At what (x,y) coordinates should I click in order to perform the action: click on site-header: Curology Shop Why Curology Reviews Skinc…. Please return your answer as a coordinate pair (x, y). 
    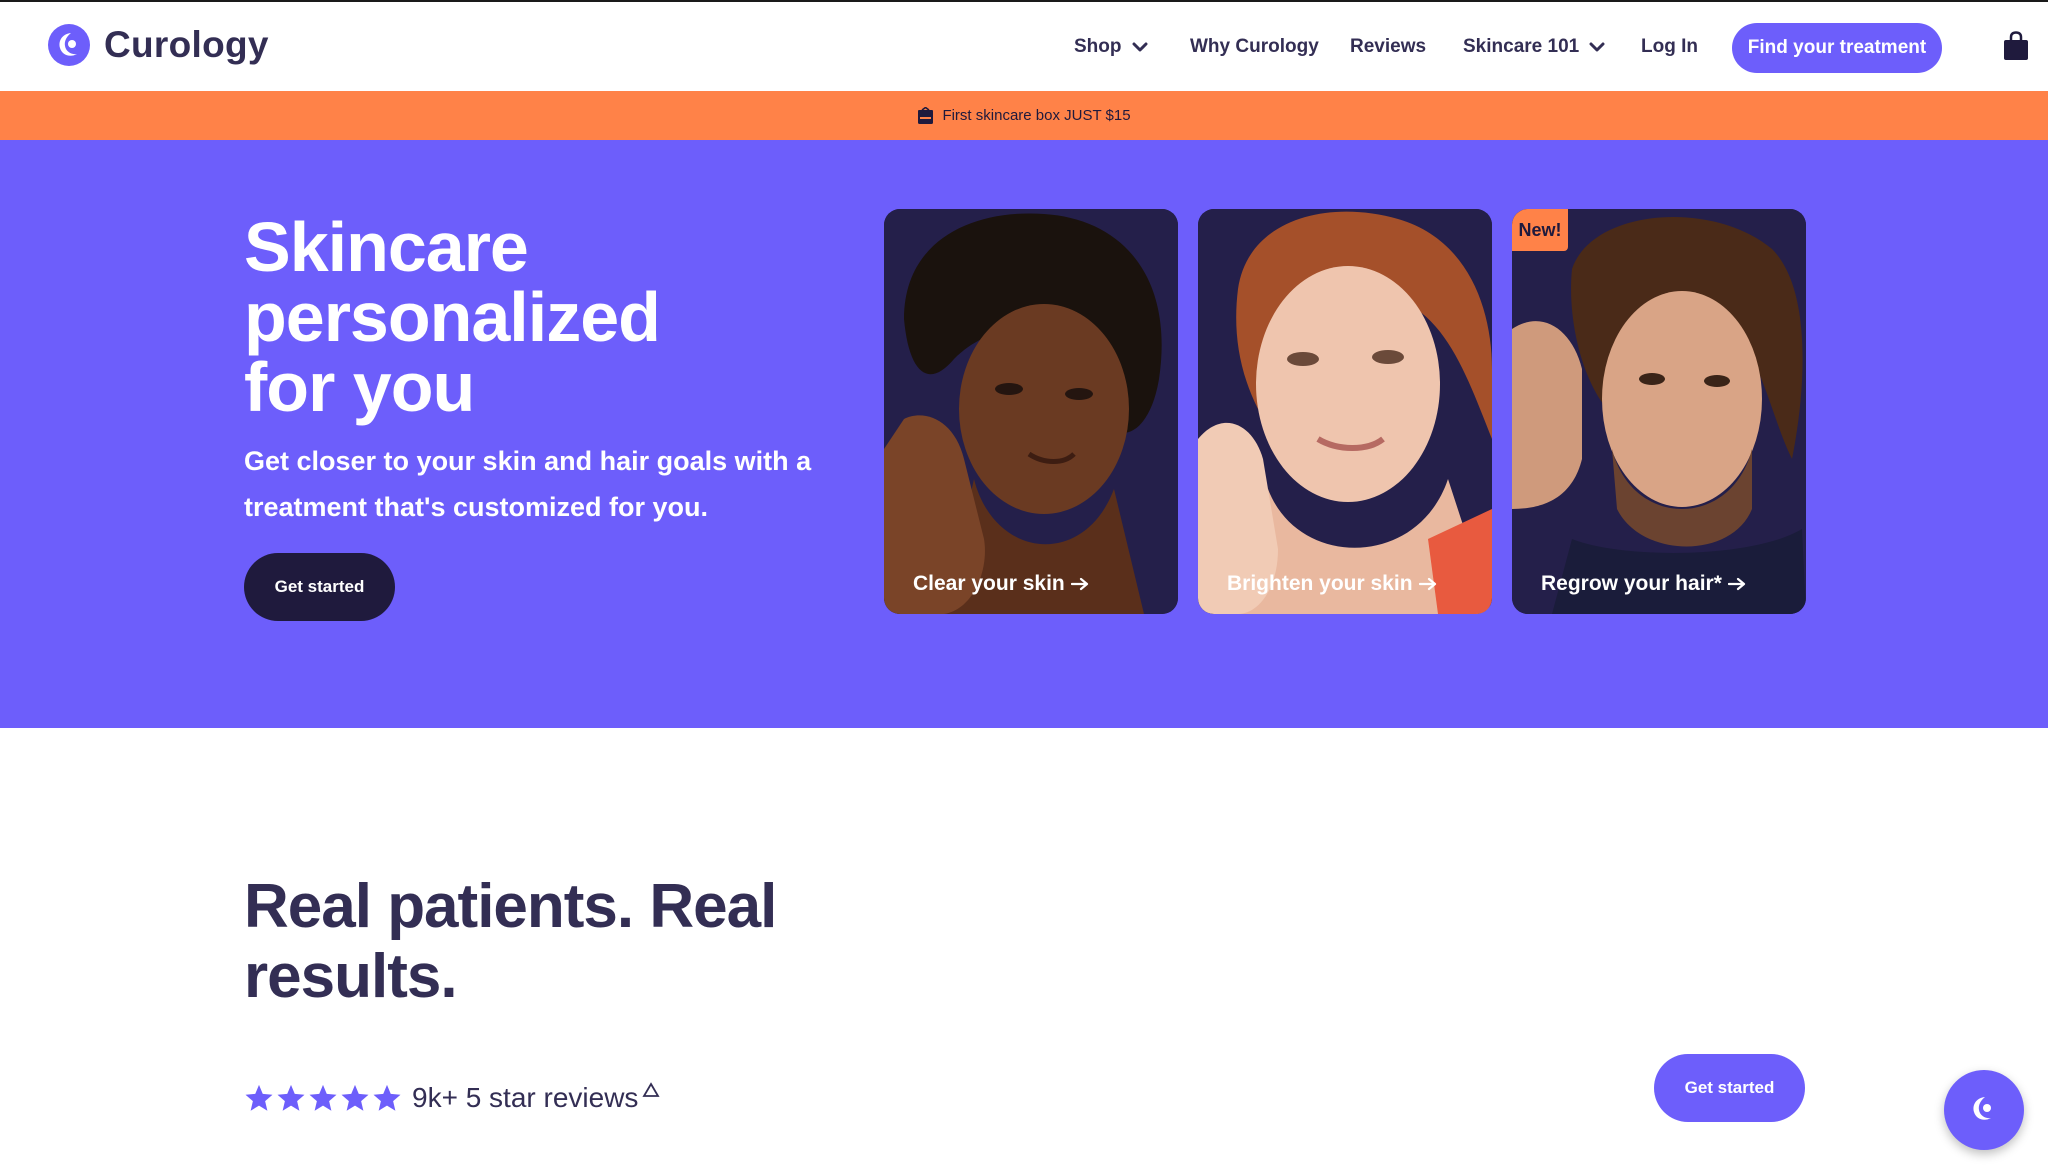
    Looking at the image, I should click on (1024, 46).